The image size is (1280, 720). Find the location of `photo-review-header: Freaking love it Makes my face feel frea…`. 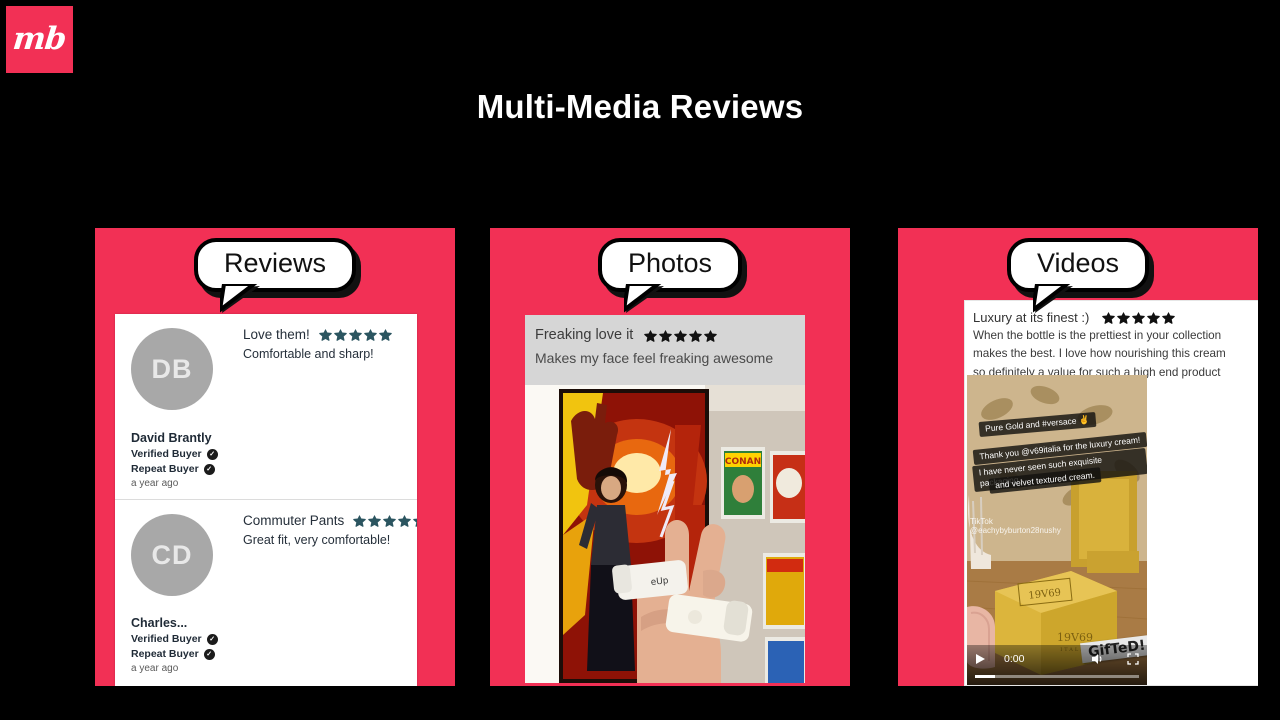

photo-review-header: Freaking love it Makes my face feel frea… is located at coordinates (665, 350).